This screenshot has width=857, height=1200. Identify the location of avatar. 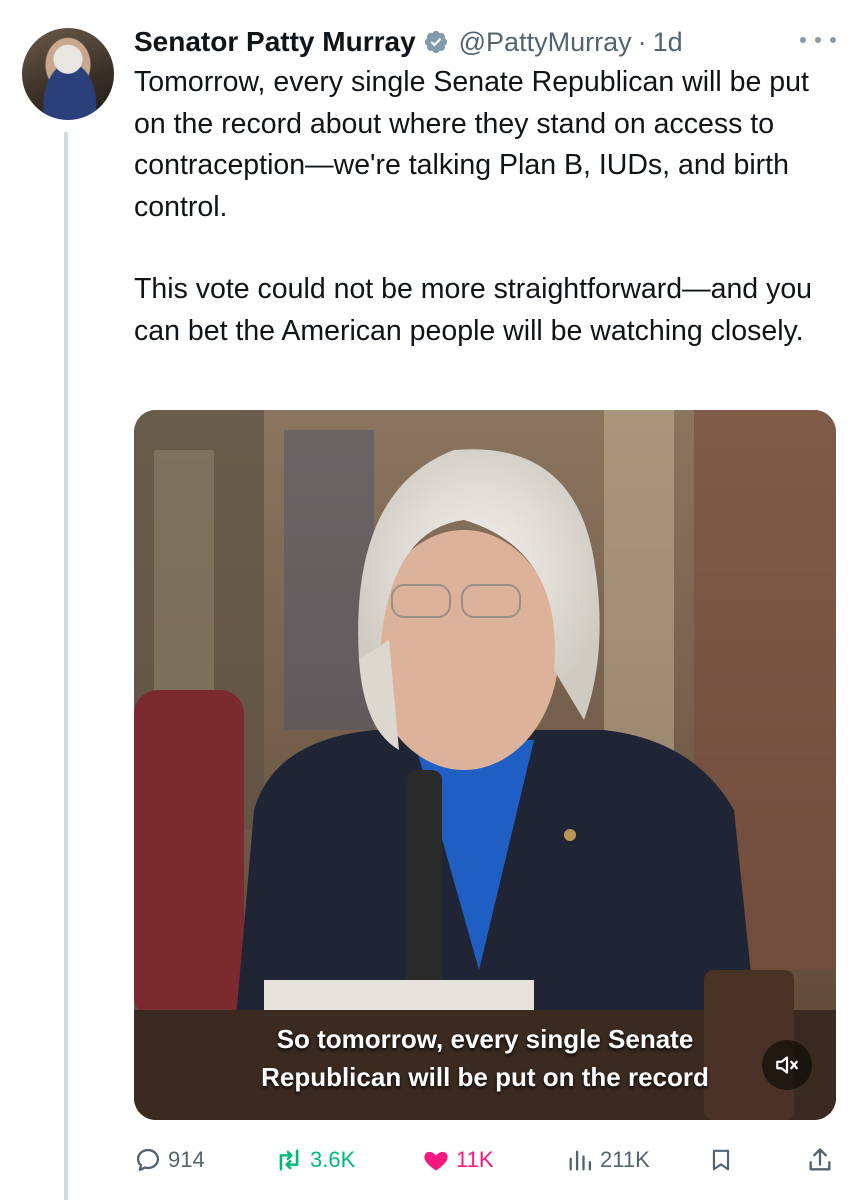
(68, 74).